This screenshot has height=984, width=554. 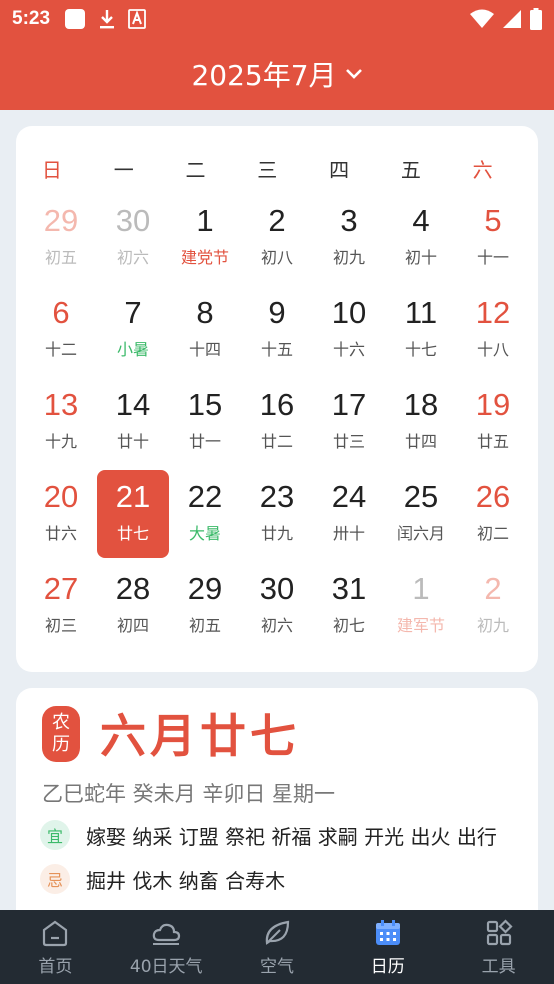 I want to click on day-number: 20, so click(x=61, y=496).